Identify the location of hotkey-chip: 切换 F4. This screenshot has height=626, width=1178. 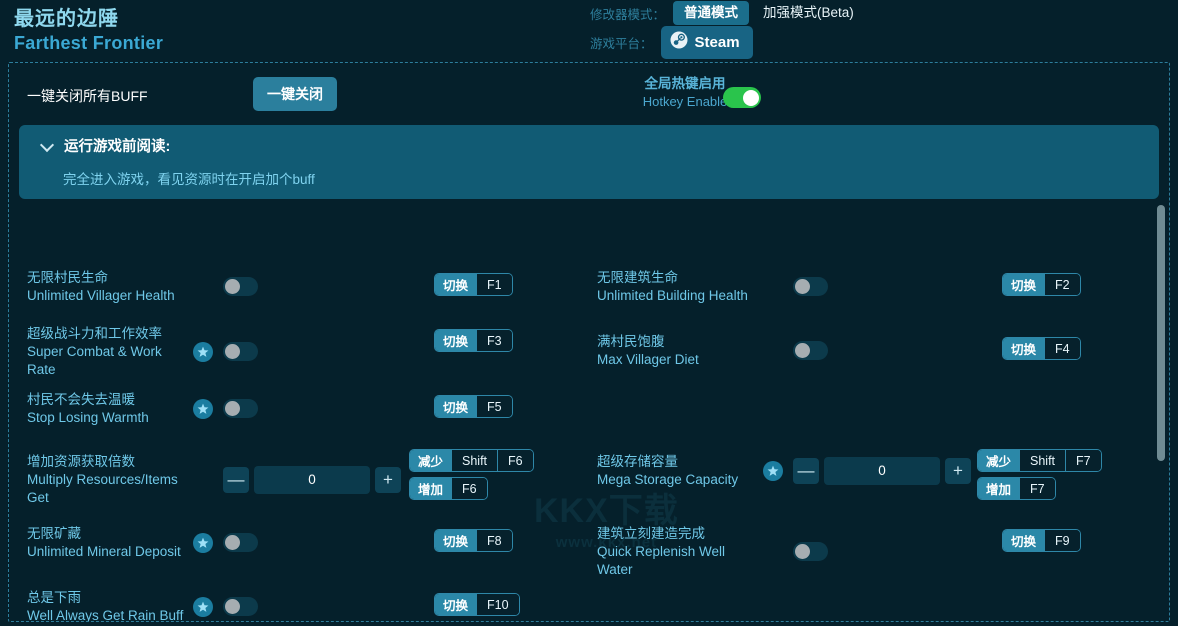
(1041, 348).